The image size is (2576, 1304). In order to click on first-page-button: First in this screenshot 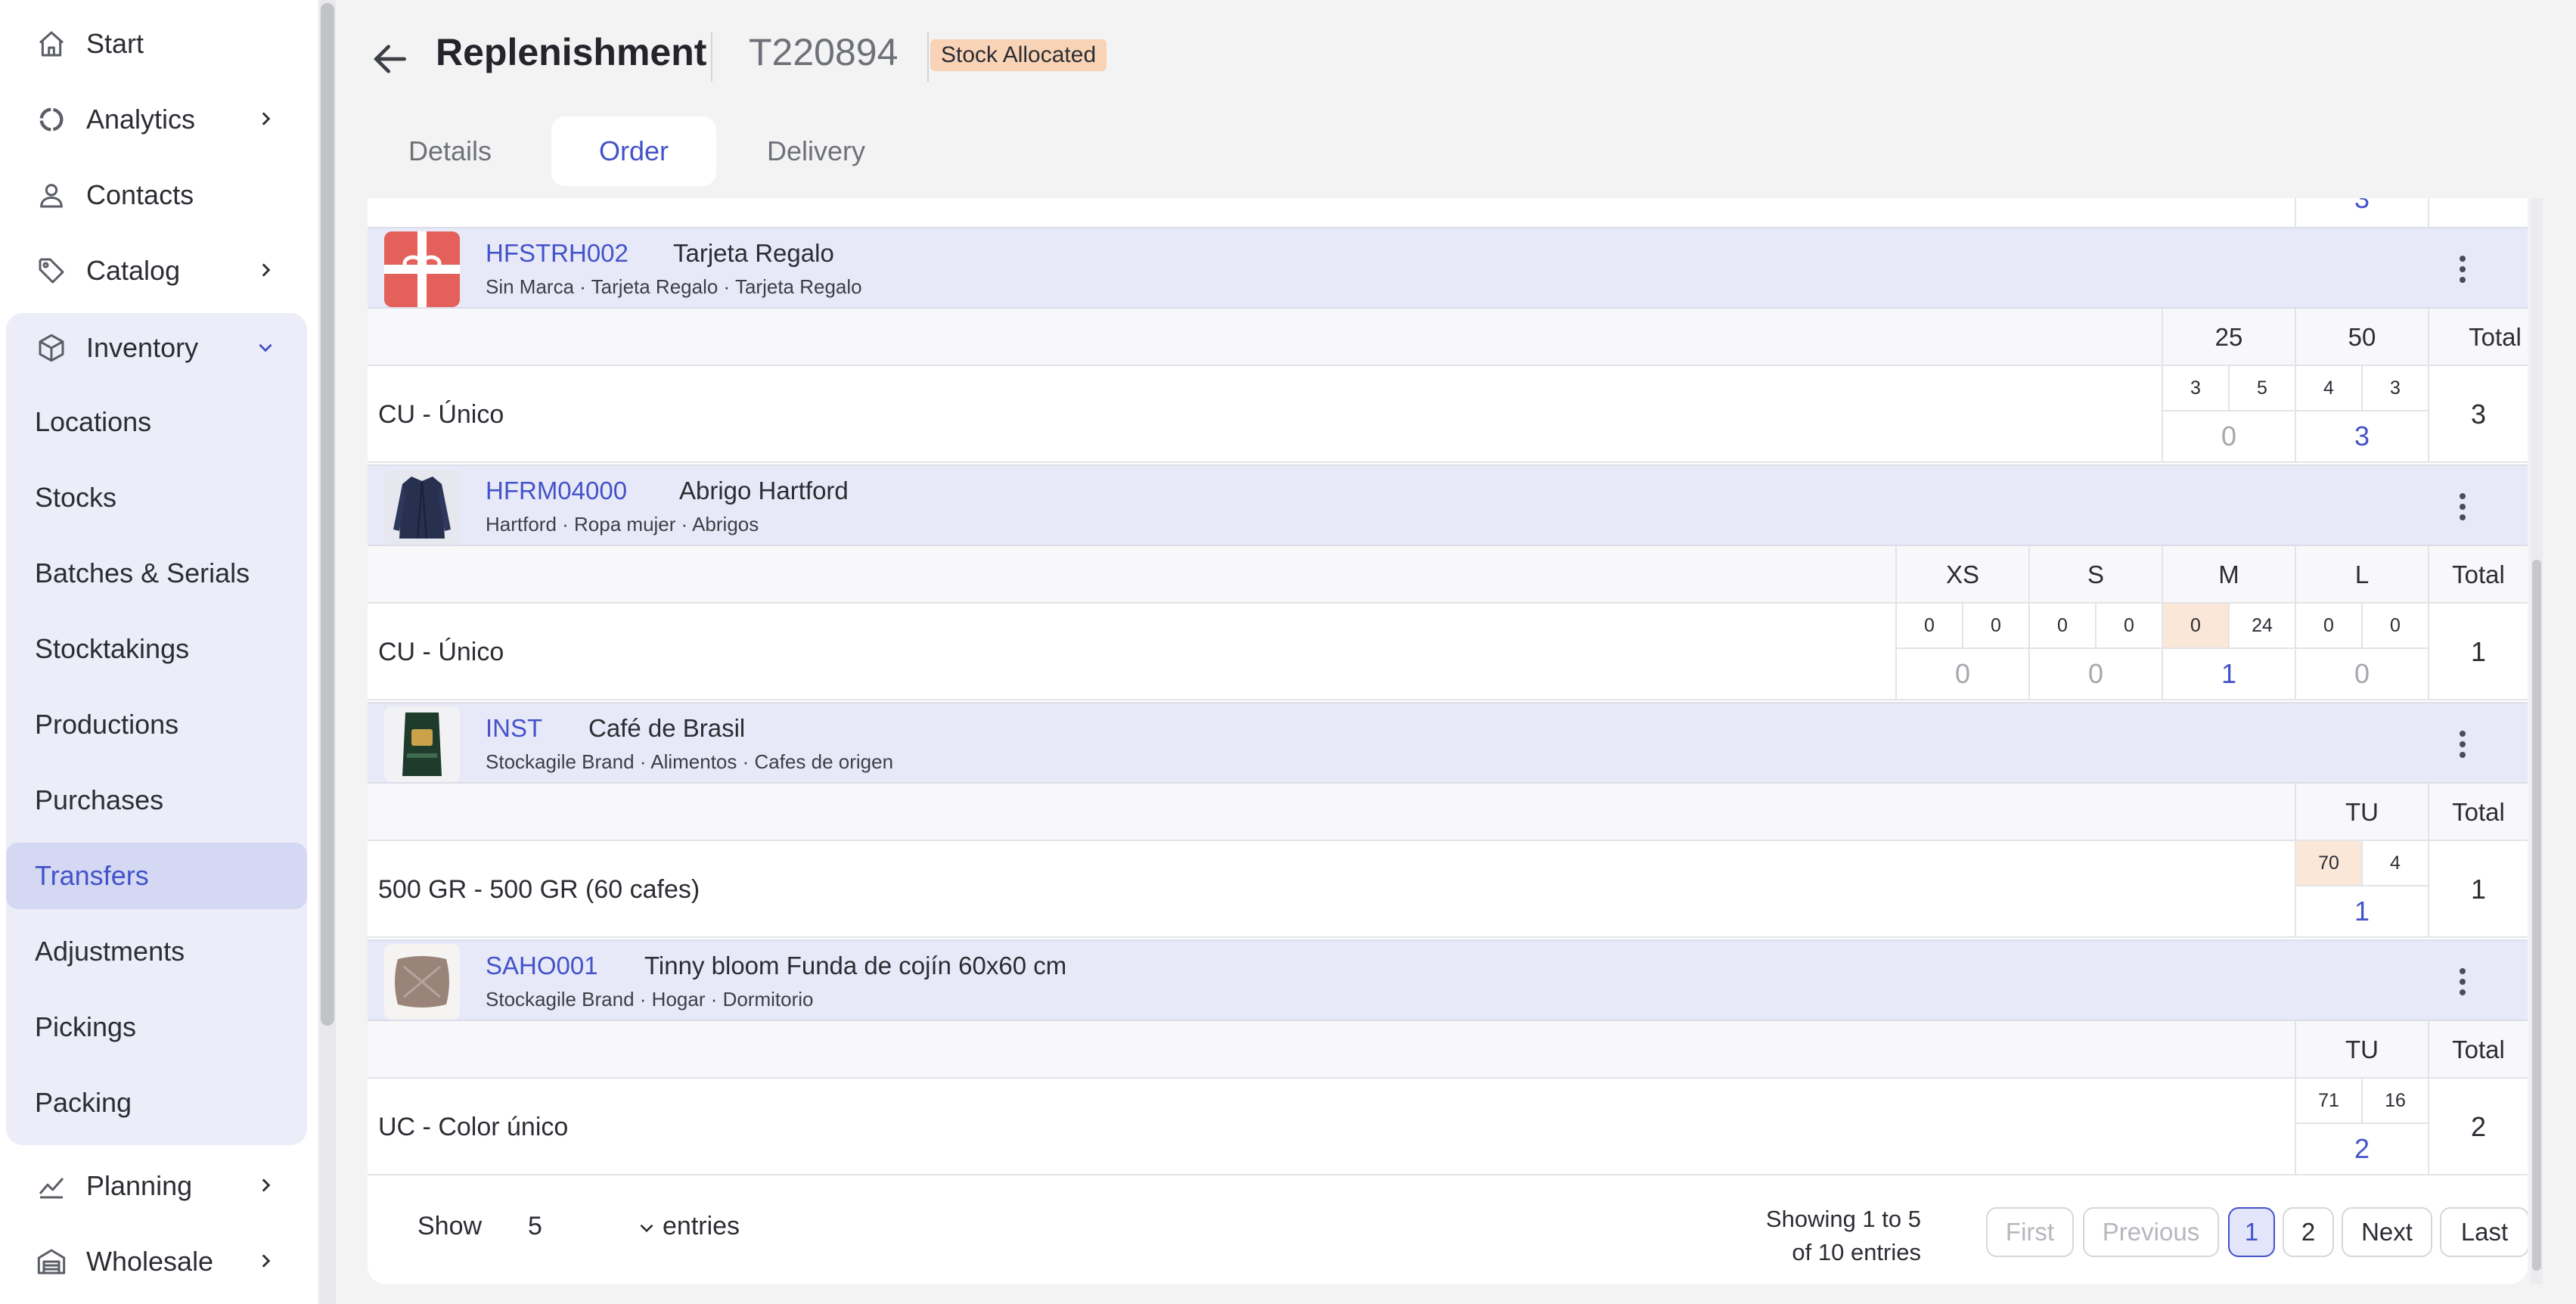, I will do `click(2030, 1232)`.